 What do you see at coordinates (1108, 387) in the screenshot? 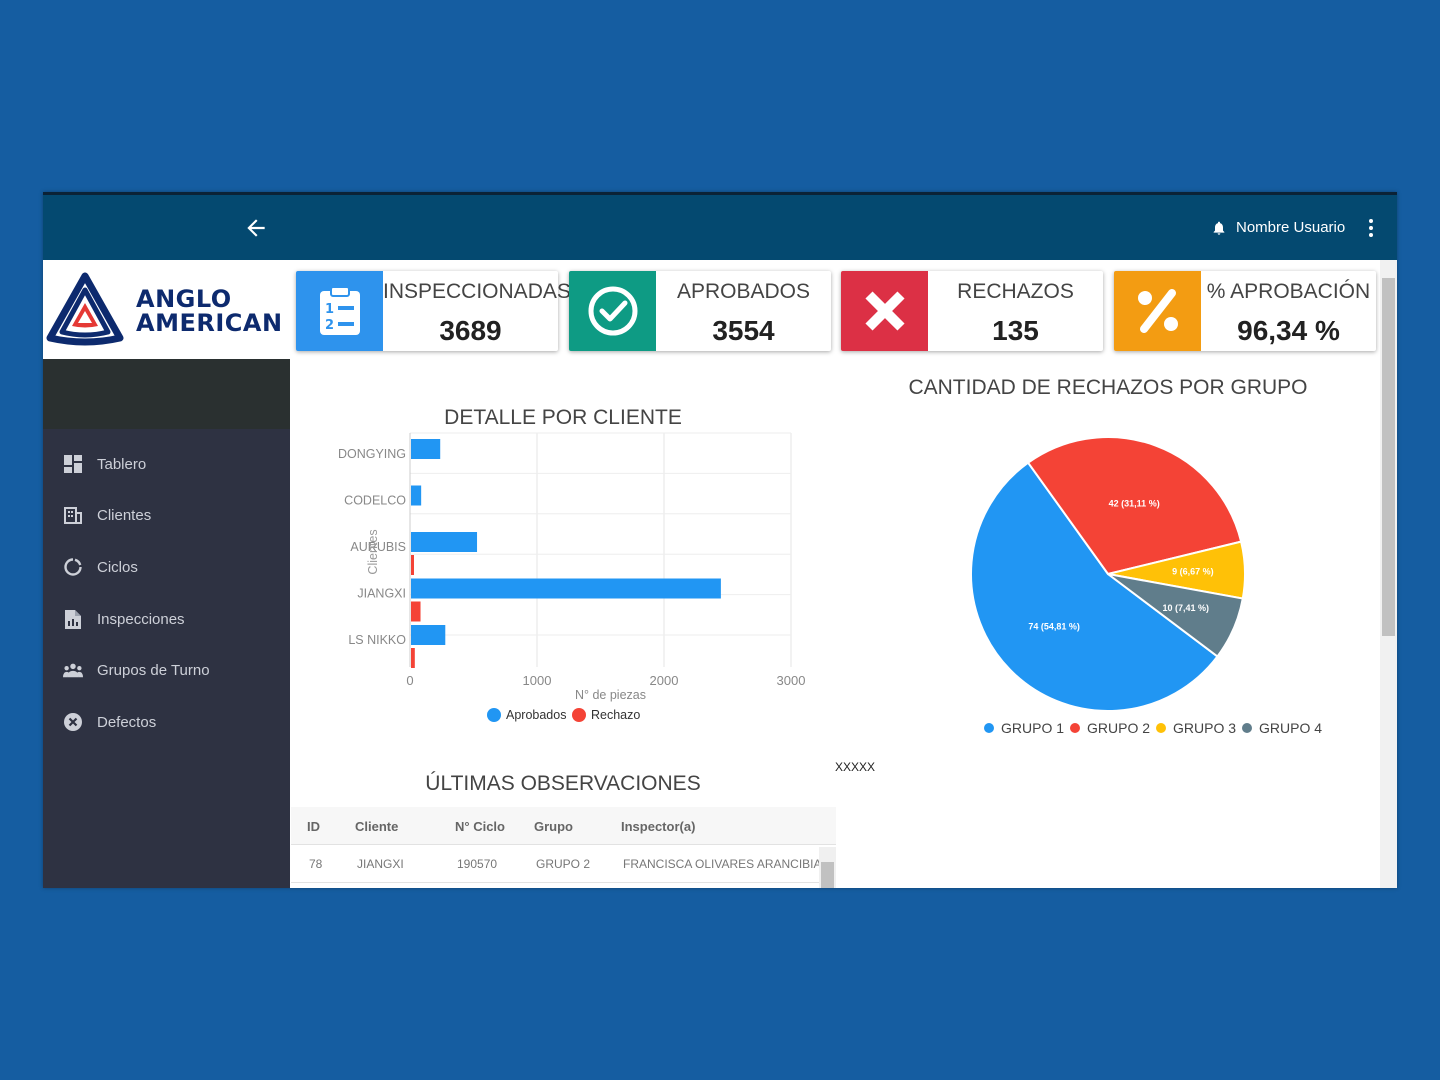
I see `pie-chart-title: CANTIDAD DE RECHAZOS POR GRUPO` at bounding box center [1108, 387].